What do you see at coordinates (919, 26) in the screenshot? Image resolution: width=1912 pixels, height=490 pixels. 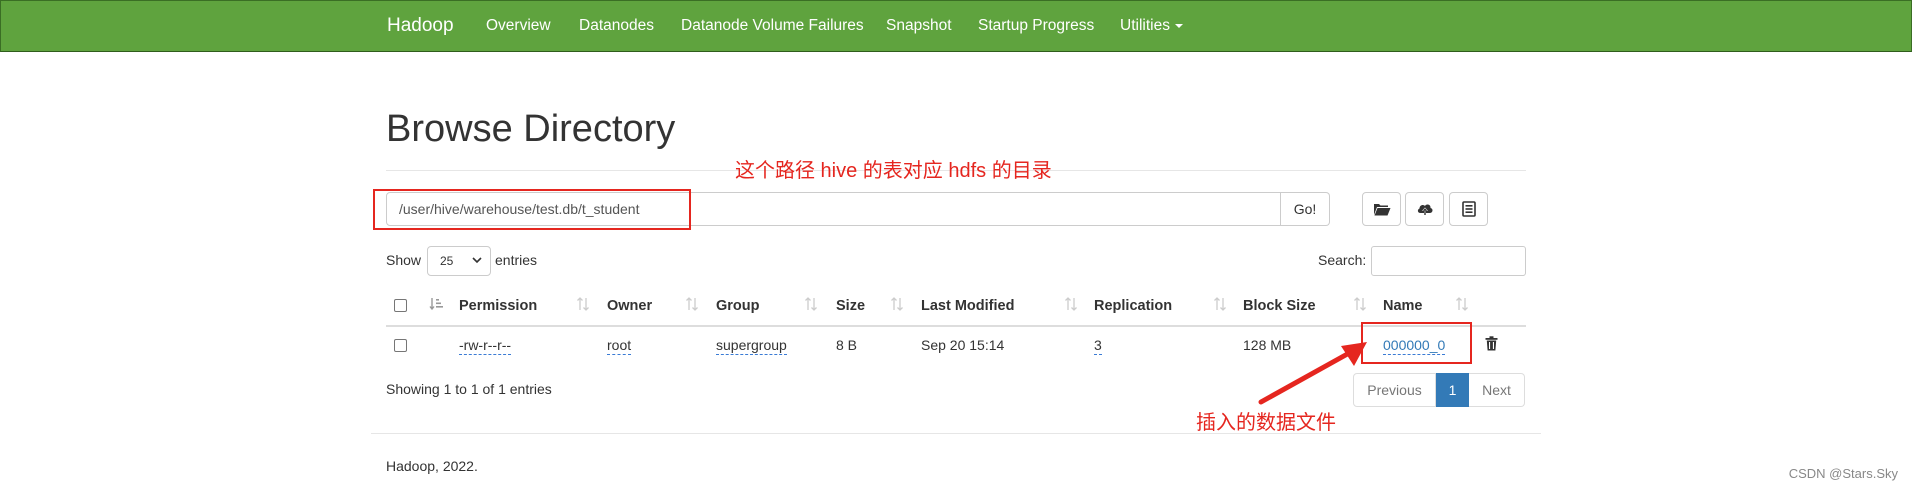 I see `nav-snapshot: Snapshot` at bounding box center [919, 26].